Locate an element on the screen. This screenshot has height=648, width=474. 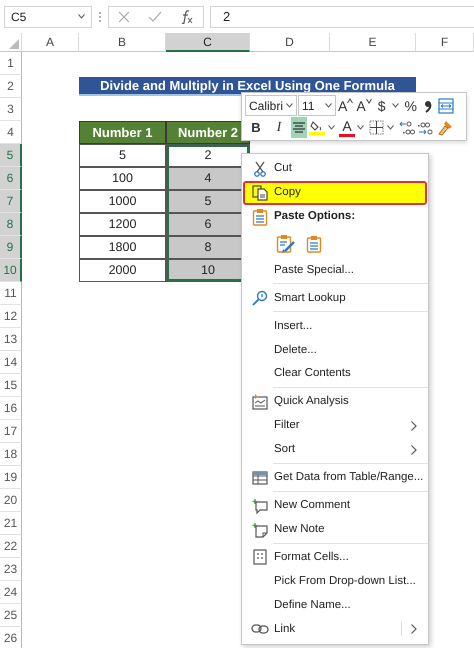
row-header: 24 is located at coordinates (11, 592).